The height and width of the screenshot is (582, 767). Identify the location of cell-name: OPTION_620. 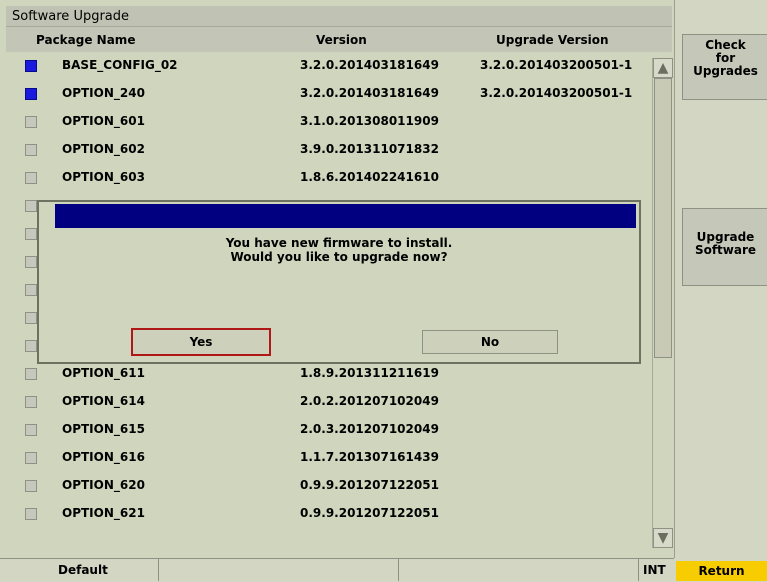
(103, 485).